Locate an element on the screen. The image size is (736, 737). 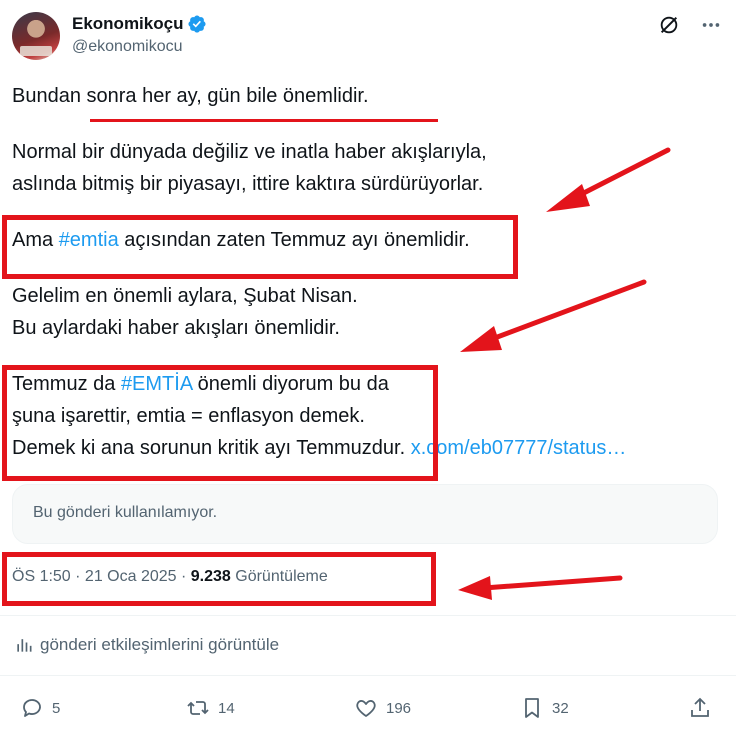
share-button is located at coordinates (700, 708).